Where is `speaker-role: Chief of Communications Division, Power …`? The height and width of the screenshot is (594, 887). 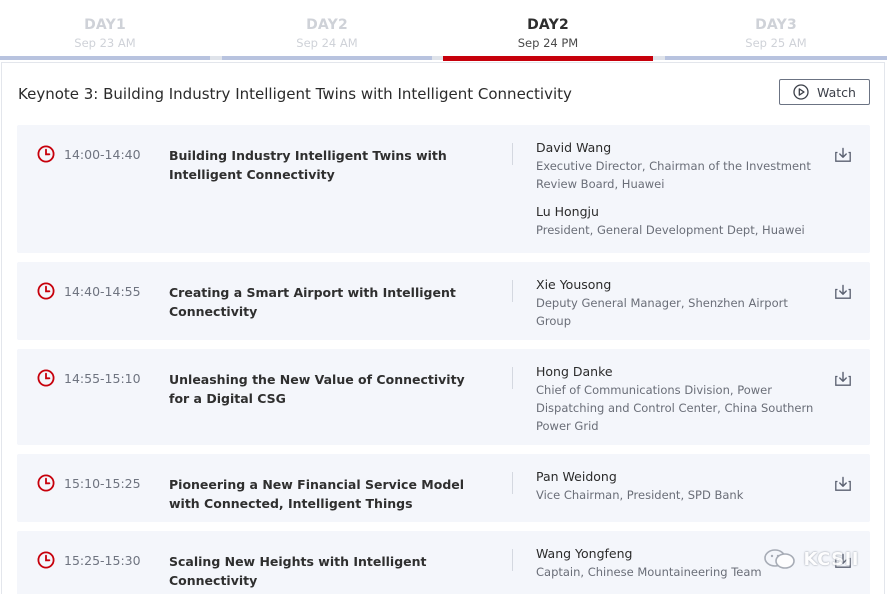
speaker-role: Chief of Communications Division, Power … is located at coordinates (675, 408).